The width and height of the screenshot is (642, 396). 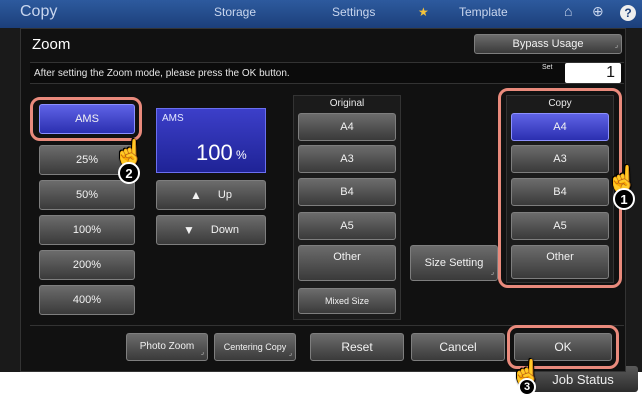 What do you see at coordinates (568, 11) in the screenshot?
I see `home-icon: ⌂` at bounding box center [568, 11].